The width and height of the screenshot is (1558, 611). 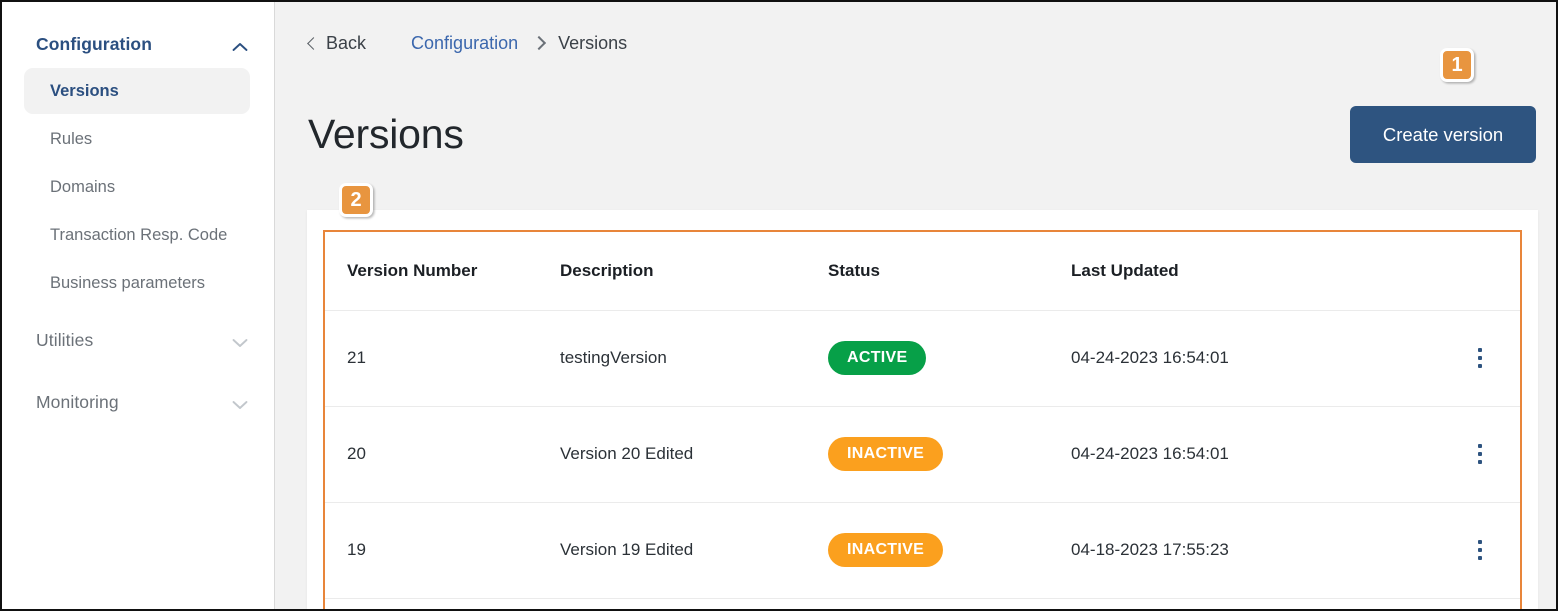 What do you see at coordinates (83, 186) in the screenshot?
I see `sidebar-item-label: Domains` at bounding box center [83, 186].